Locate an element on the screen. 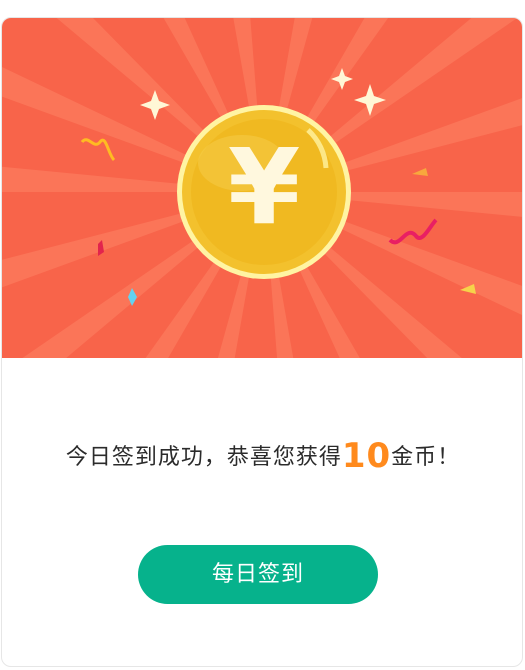  coin-symbol: ¥ is located at coordinates (264, 187).